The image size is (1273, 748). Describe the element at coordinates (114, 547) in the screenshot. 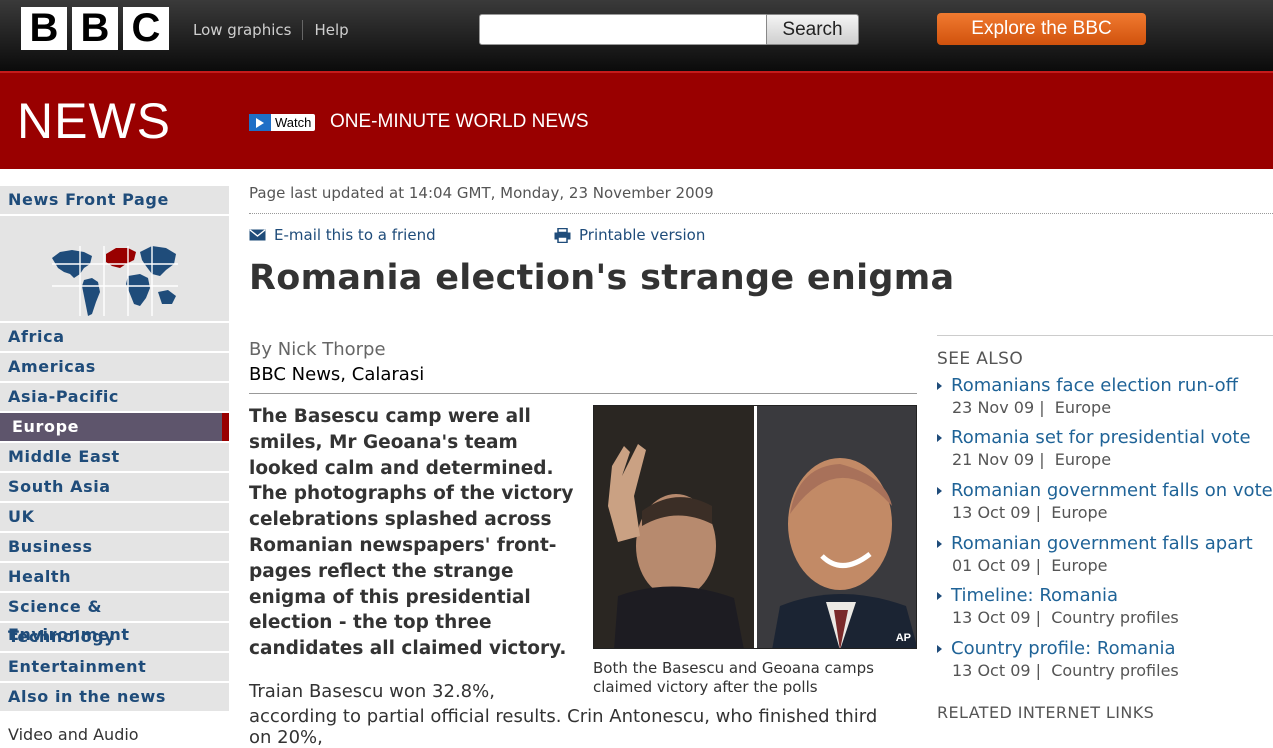

I see `nav-business: Business` at that location.